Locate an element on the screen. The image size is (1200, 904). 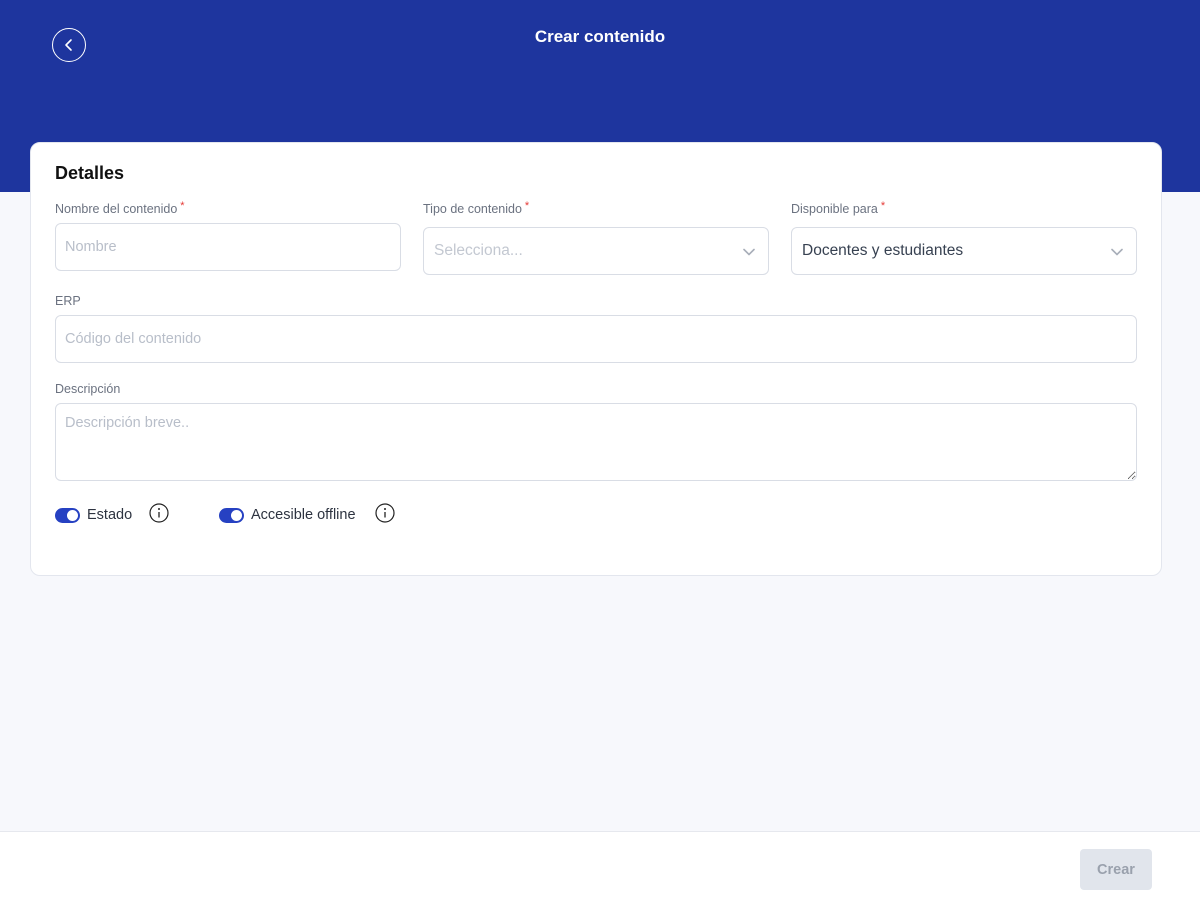
offline-toggle is located at coordinates (231, 515).